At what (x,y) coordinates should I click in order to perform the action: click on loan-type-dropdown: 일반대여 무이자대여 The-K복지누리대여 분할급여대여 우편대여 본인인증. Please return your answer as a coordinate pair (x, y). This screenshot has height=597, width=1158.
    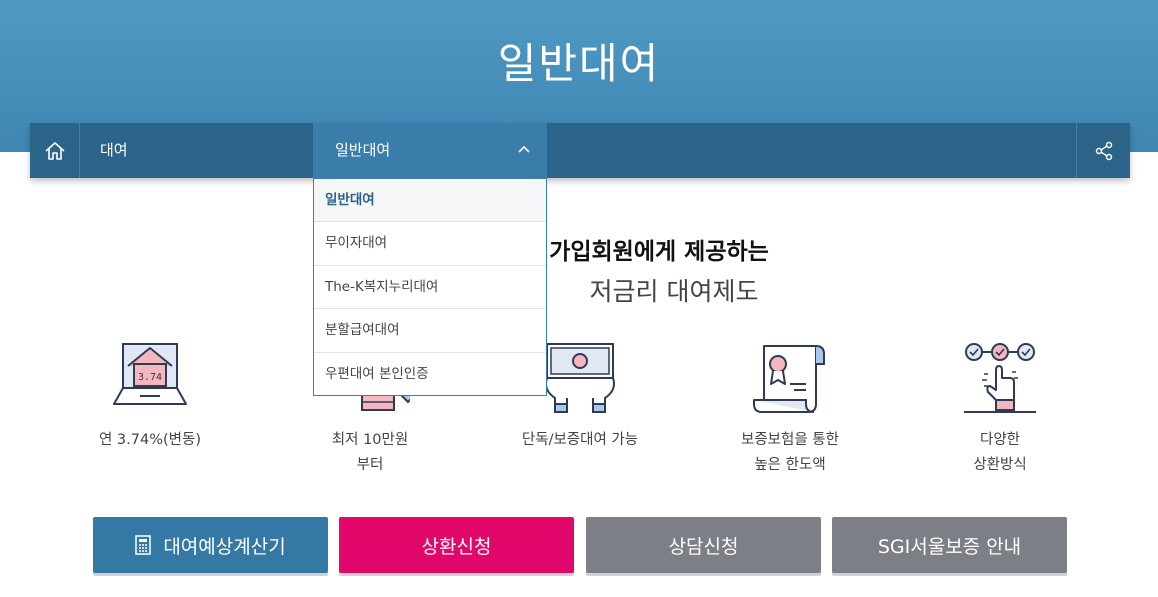
    Looking at the image, I should click on (430, 287).